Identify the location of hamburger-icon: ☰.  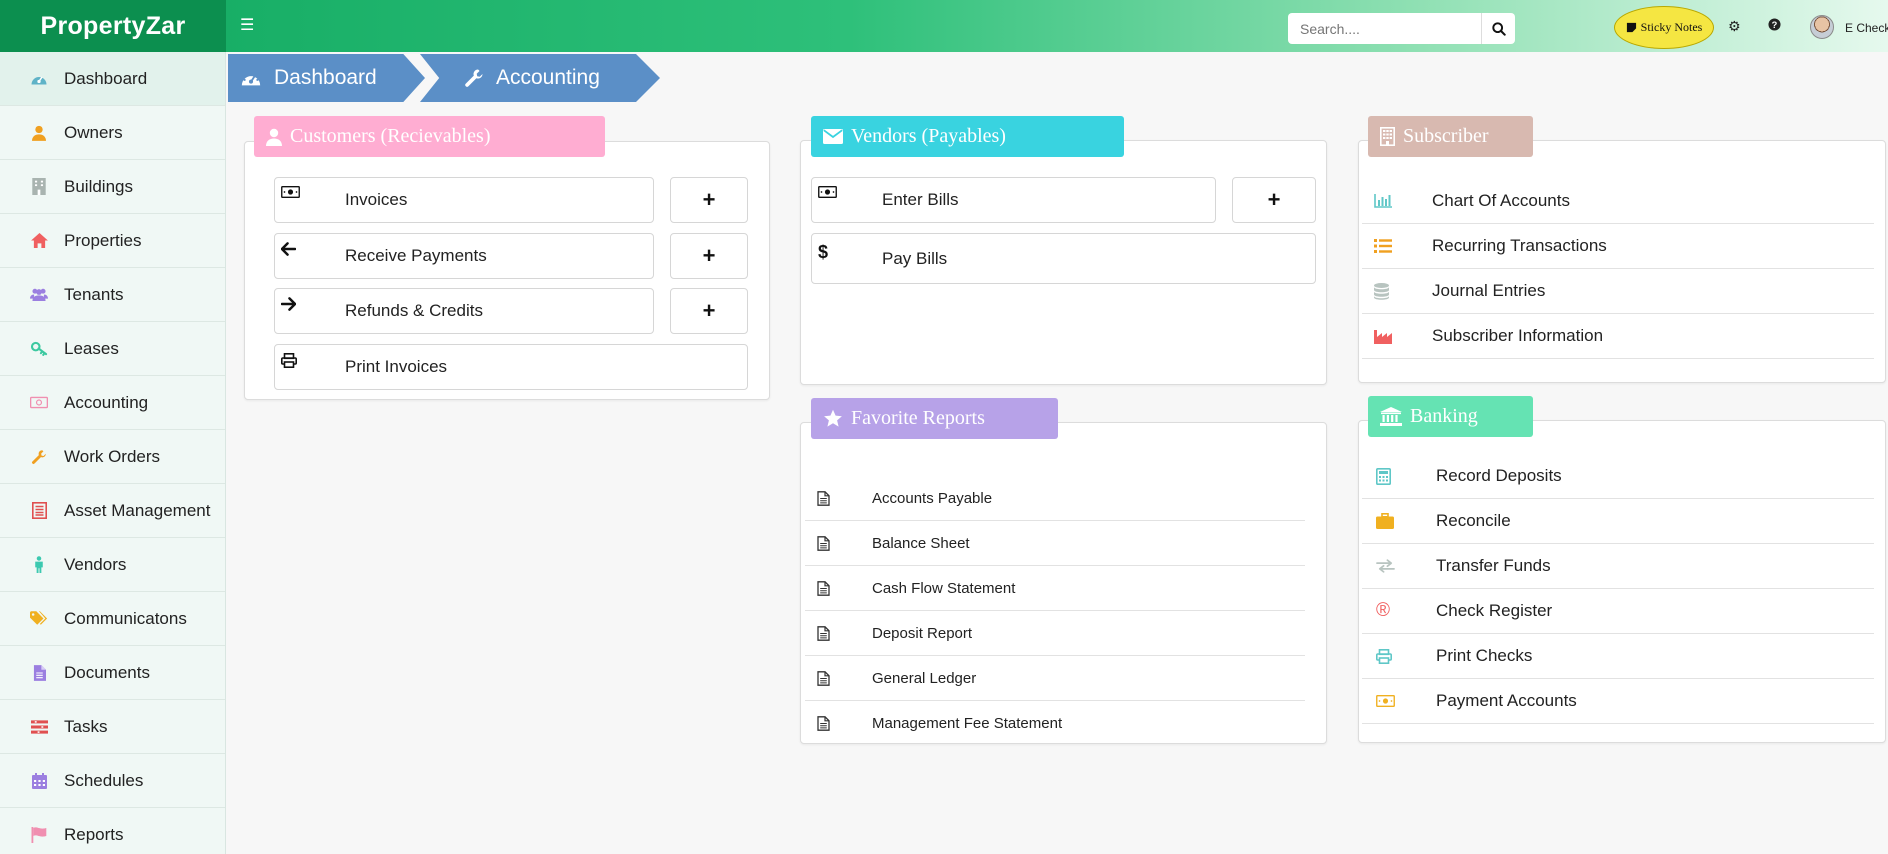
(247, 25).